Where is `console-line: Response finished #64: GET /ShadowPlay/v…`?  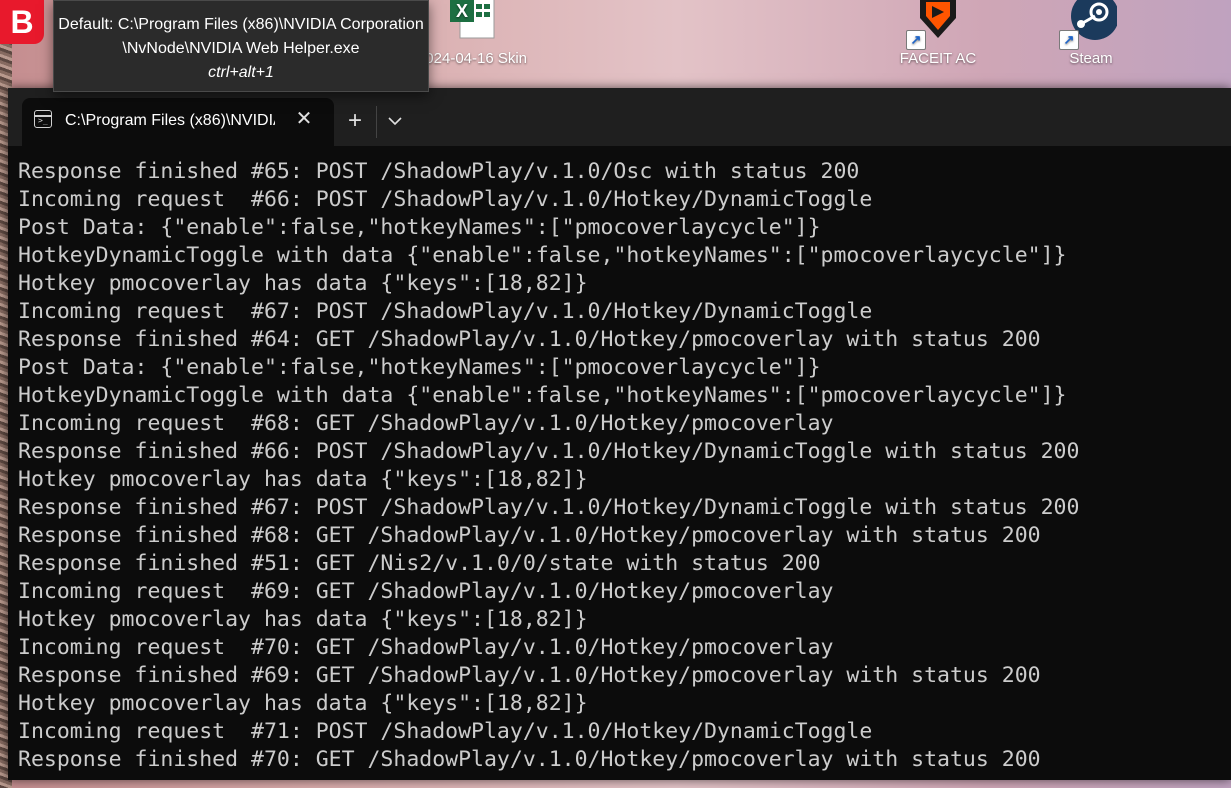 console-line: Response finished #64: GET /ShadowPlay/v… is located at coordinates (529, 339).